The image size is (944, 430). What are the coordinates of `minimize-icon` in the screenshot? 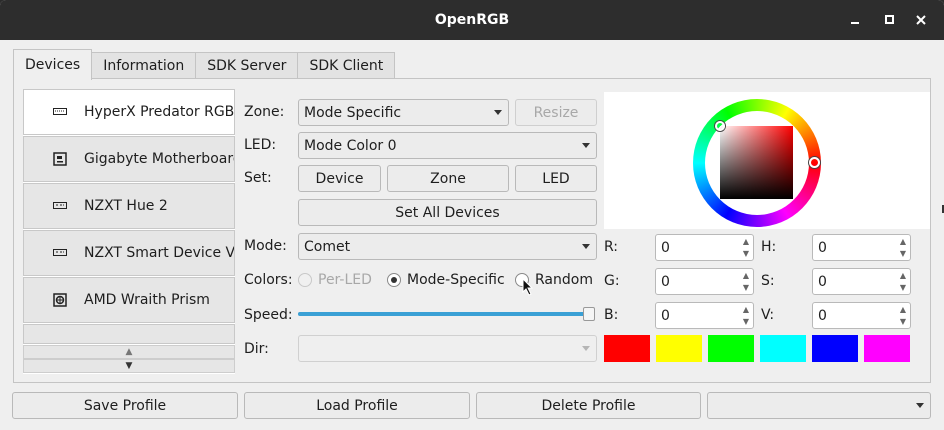 It's located at (856, 20).